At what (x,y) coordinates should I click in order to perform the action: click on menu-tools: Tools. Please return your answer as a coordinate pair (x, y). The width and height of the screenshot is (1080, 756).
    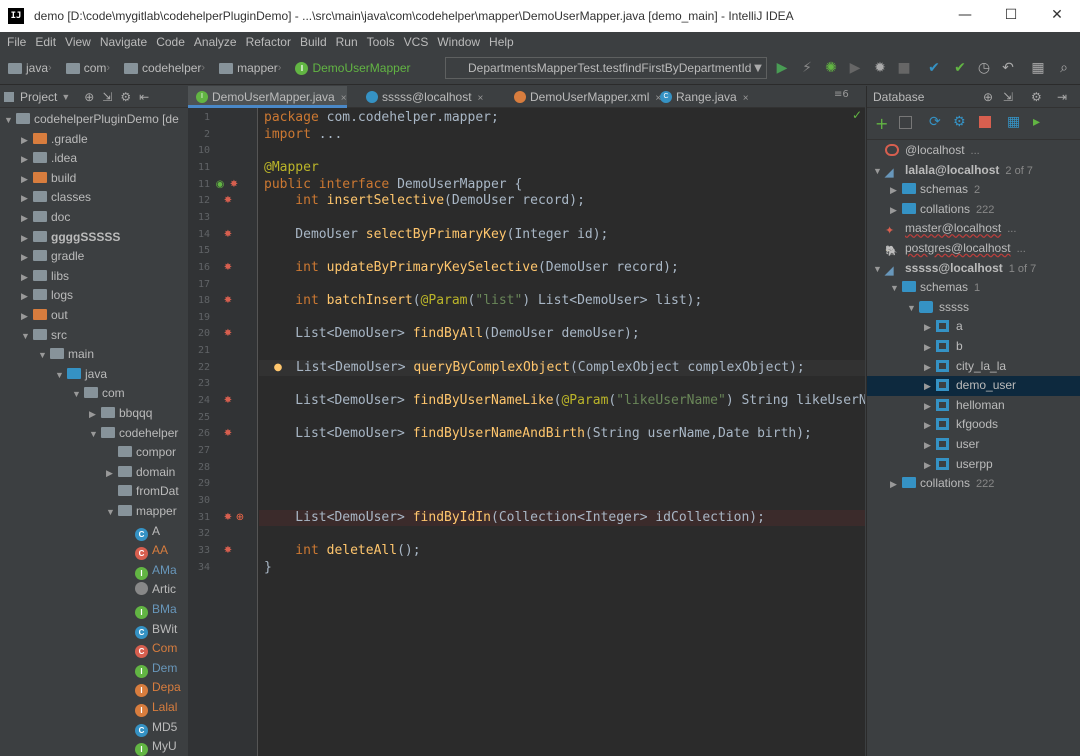
    Looking at the image, I should click on (380, 42).